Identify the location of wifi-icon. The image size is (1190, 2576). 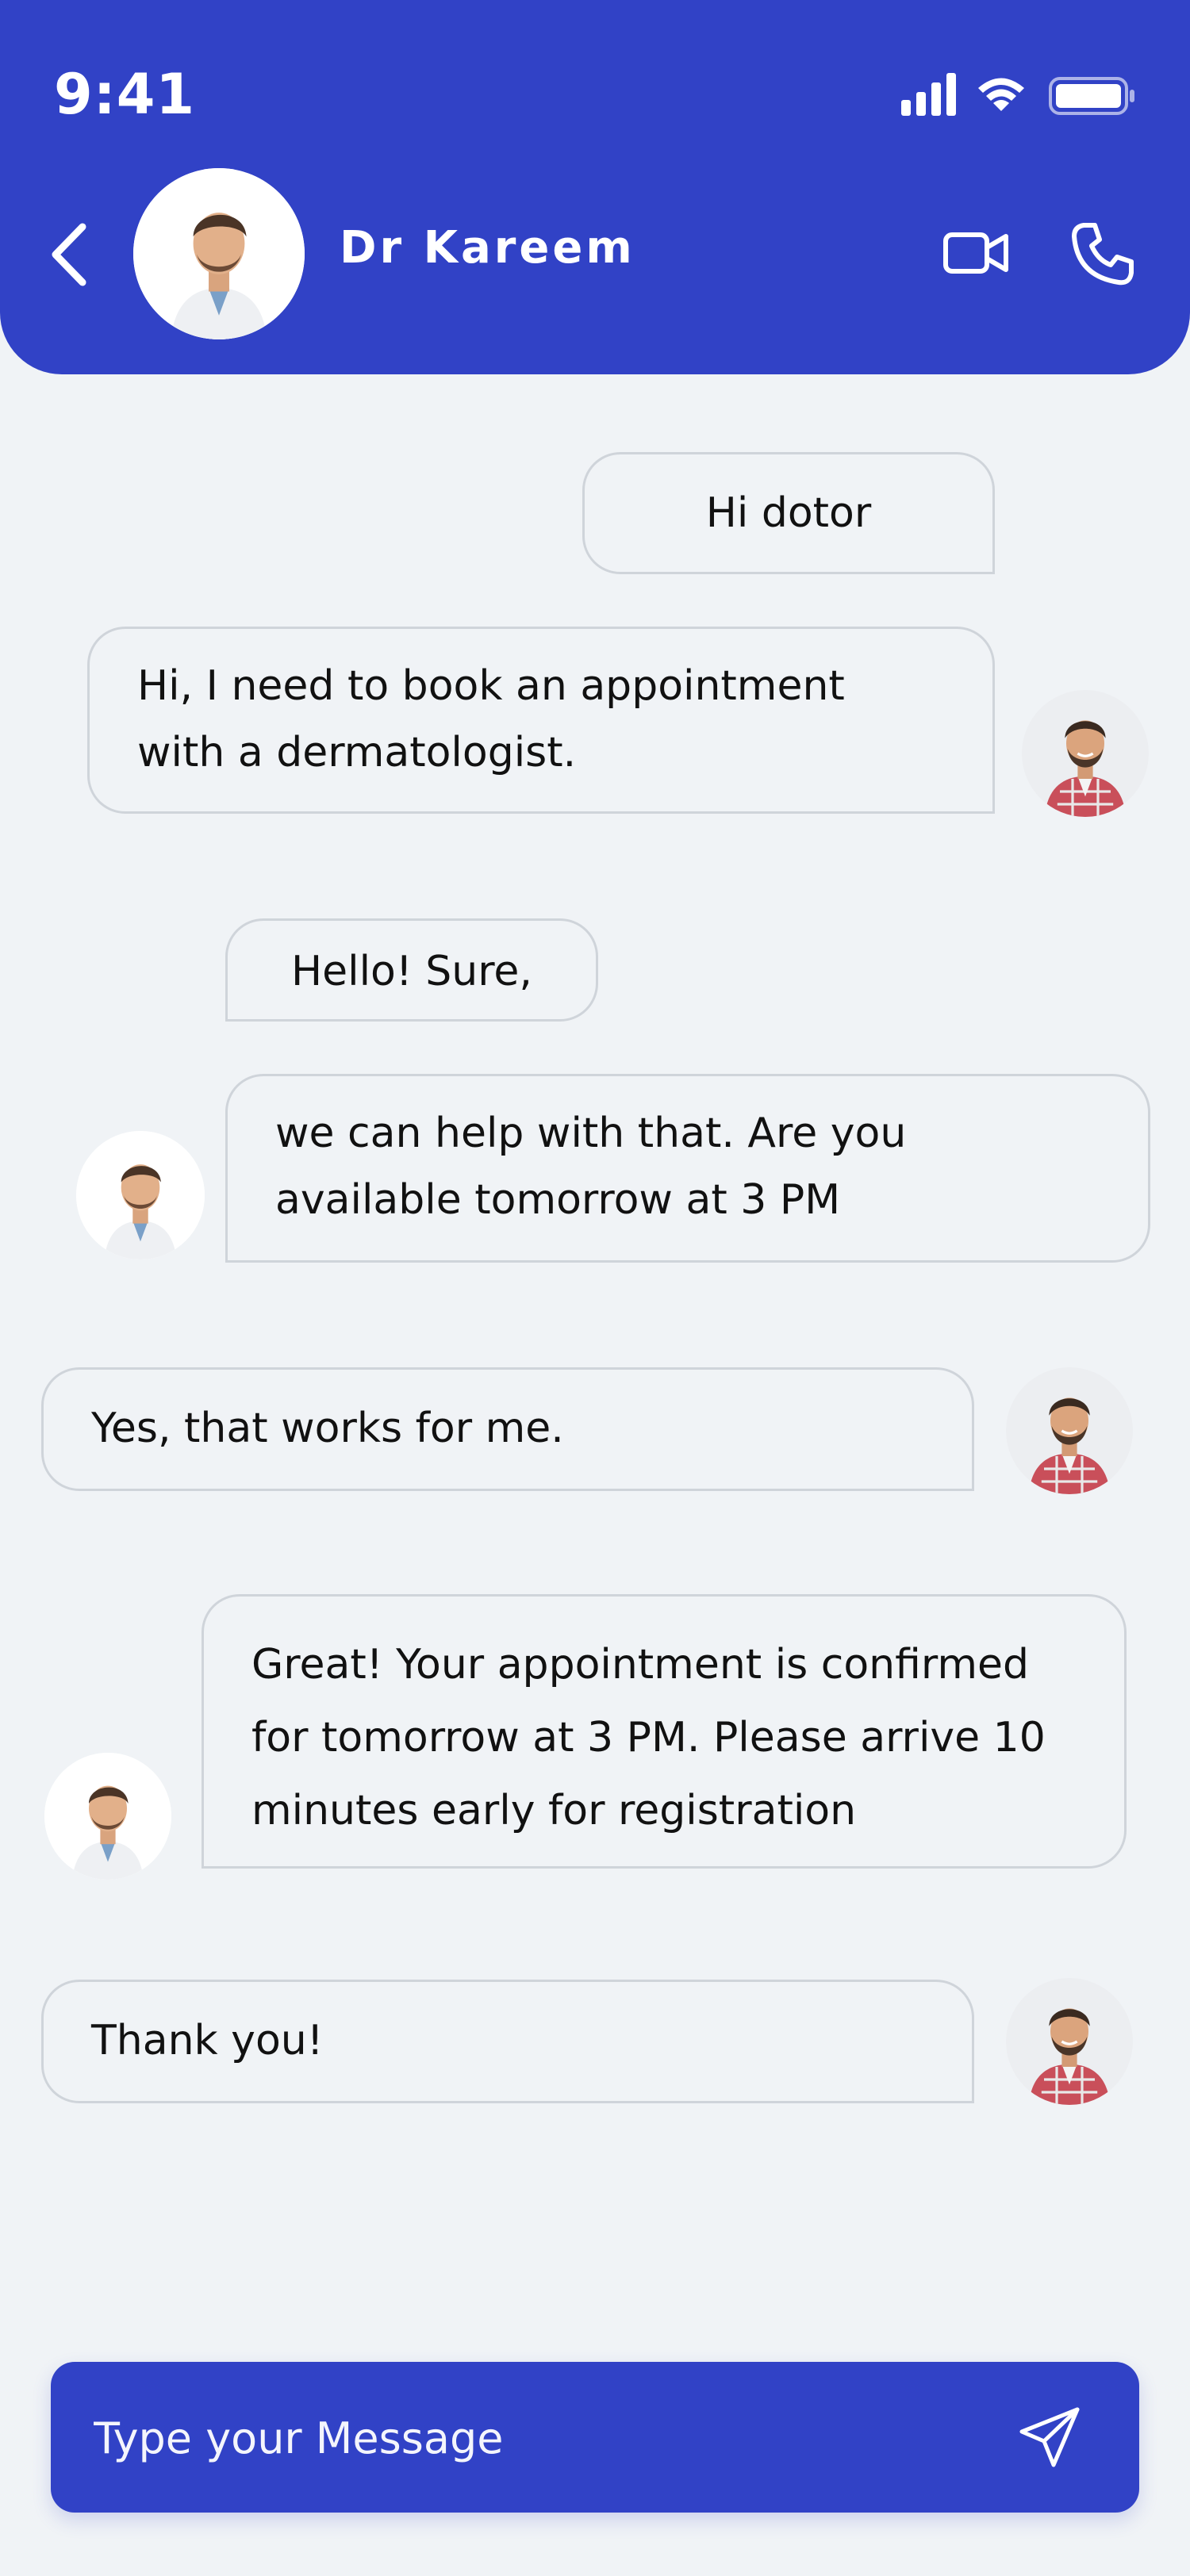
(1001, 95).